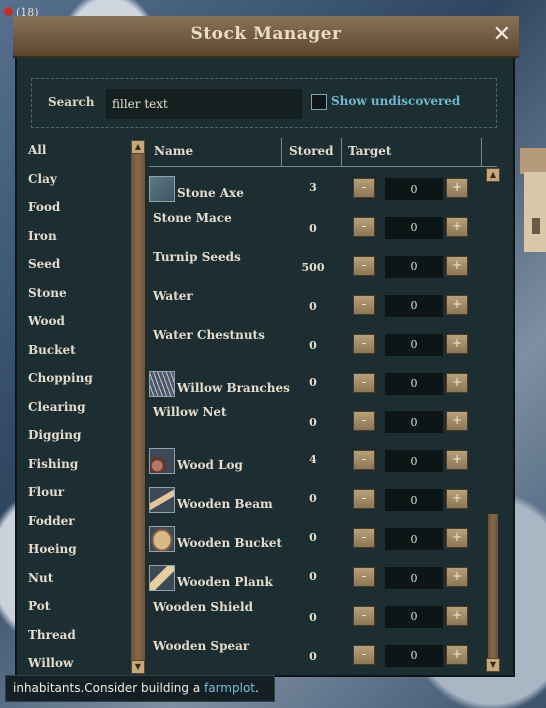  Describe the element at coordinates (313, 187) in the screenshot. I see `item-stored: 3` at that location.